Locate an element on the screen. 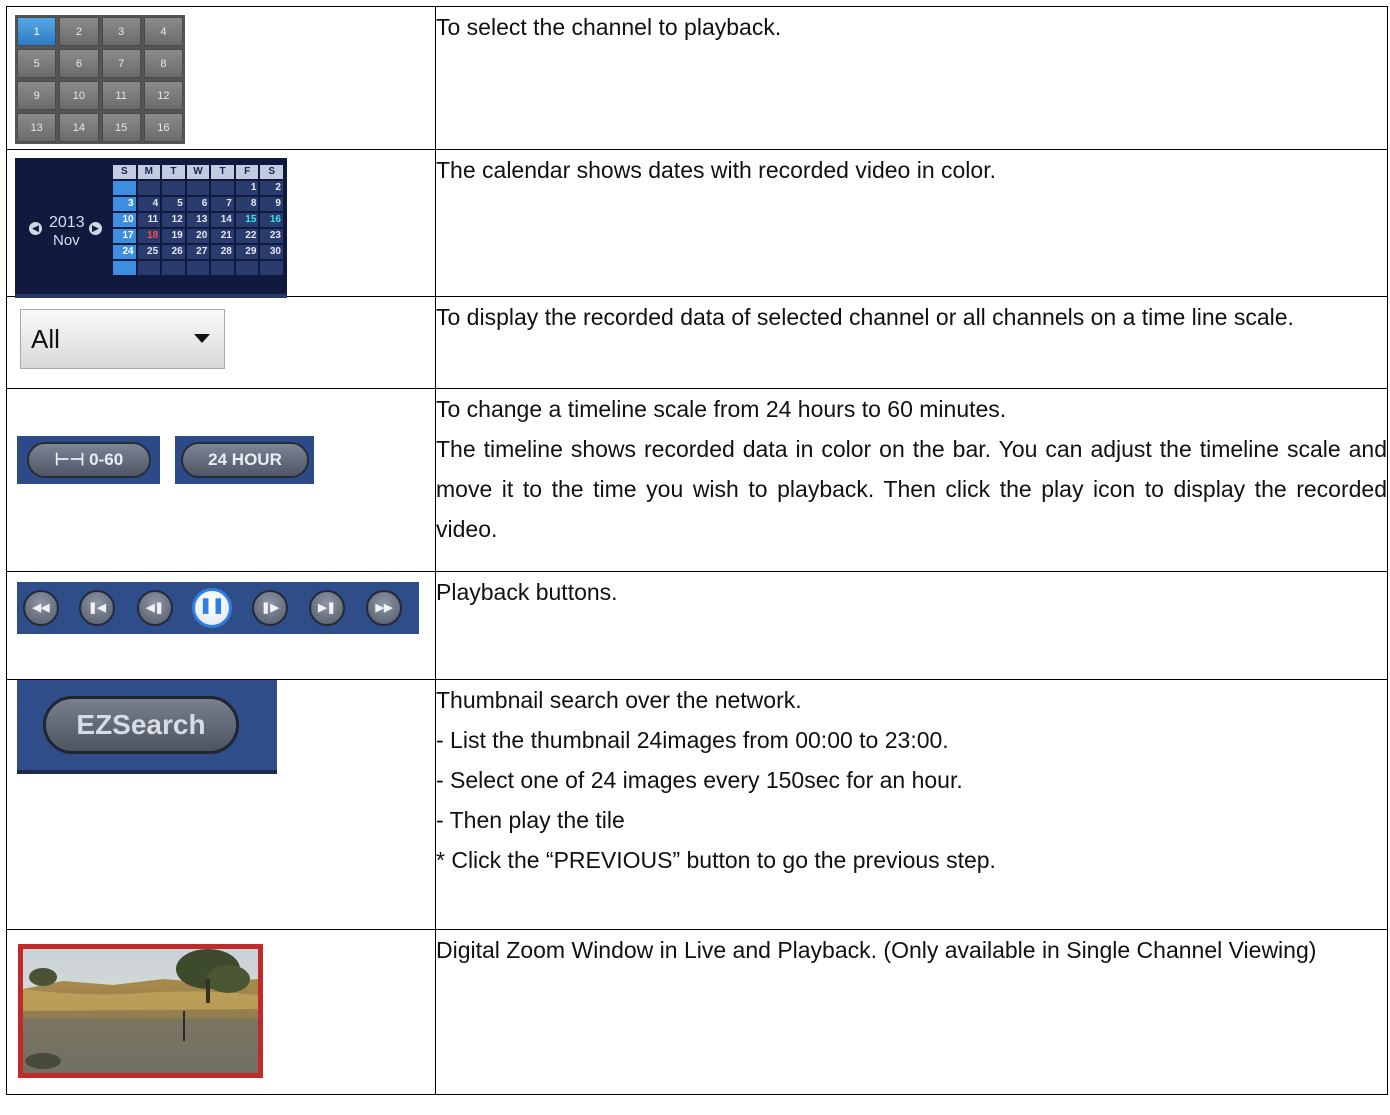 The width and height of the screenshot is (1390, 1115). image-cell is located at coordinates (221, 1012).